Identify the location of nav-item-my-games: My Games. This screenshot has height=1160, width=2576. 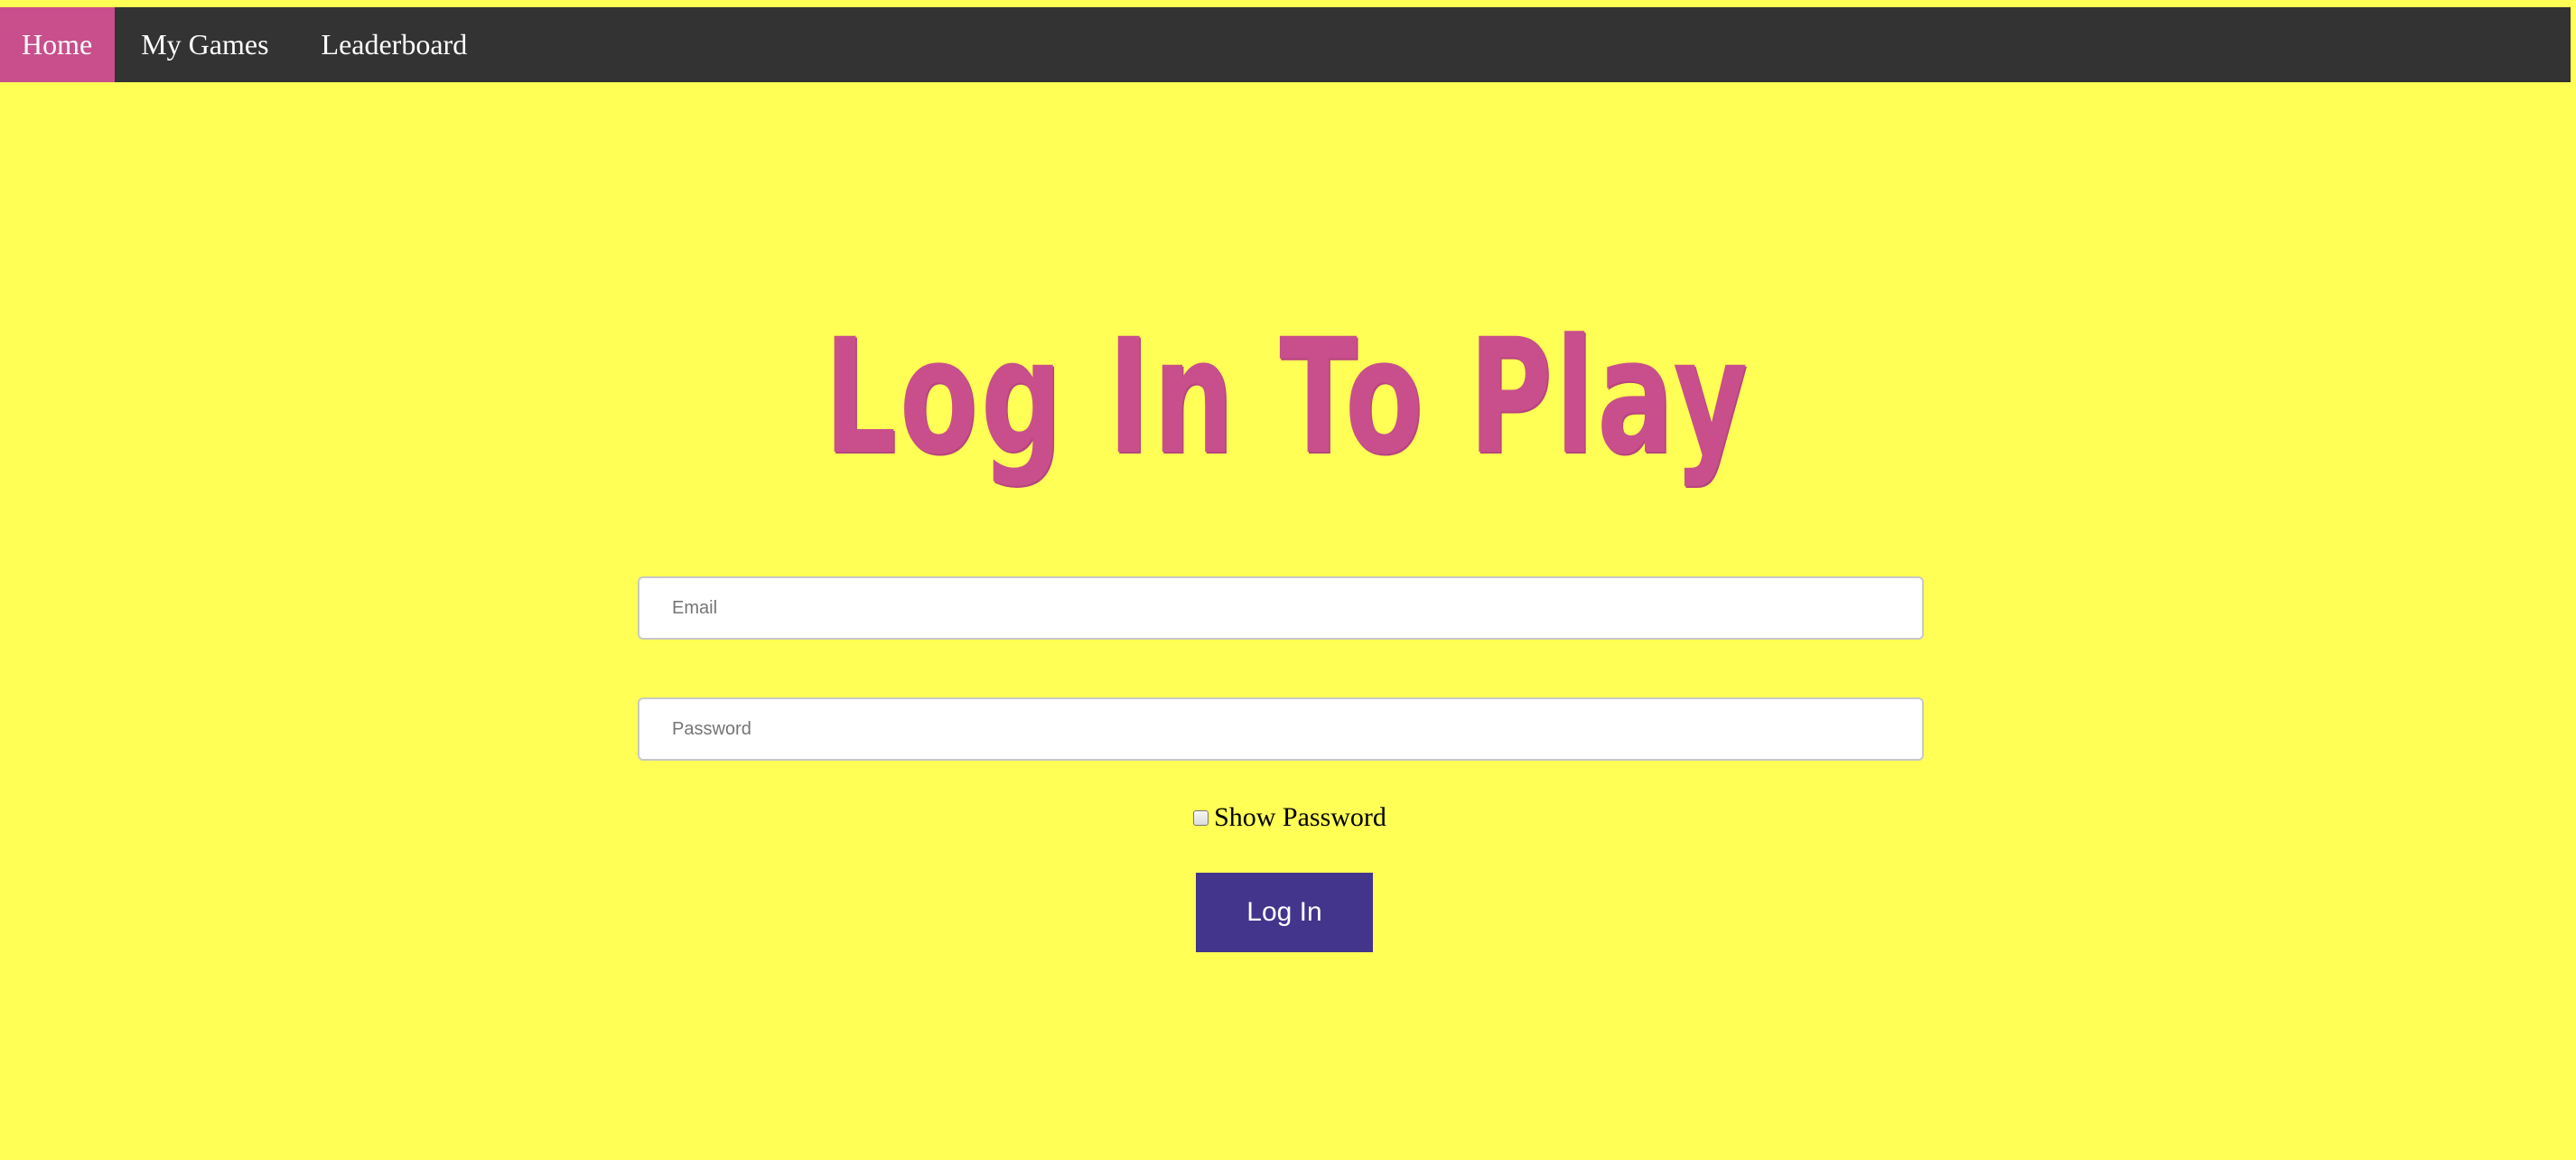
(204, 44).